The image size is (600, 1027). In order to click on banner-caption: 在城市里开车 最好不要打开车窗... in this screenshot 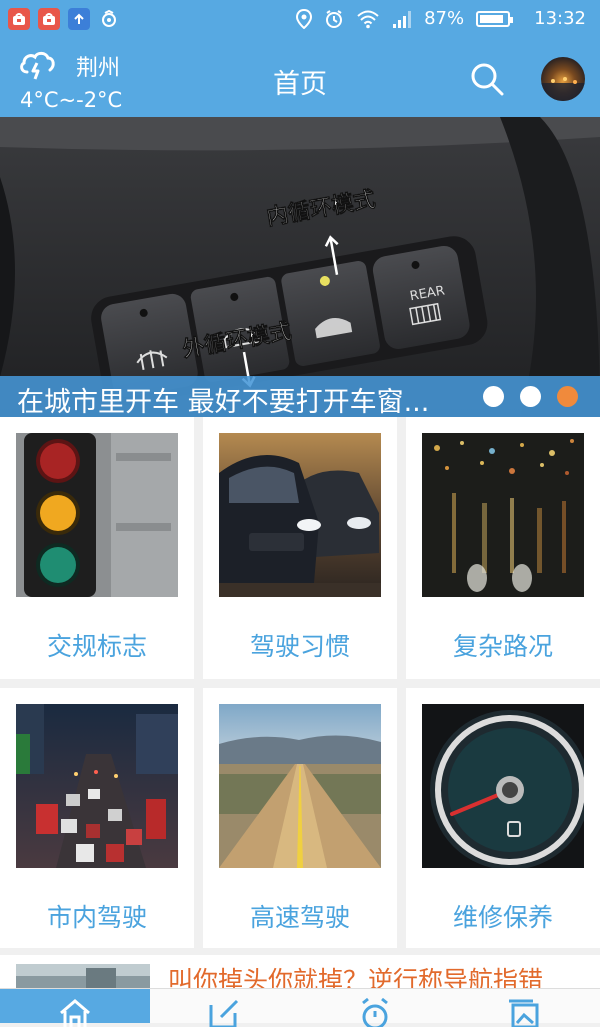, I will do `click(300, 397)`.